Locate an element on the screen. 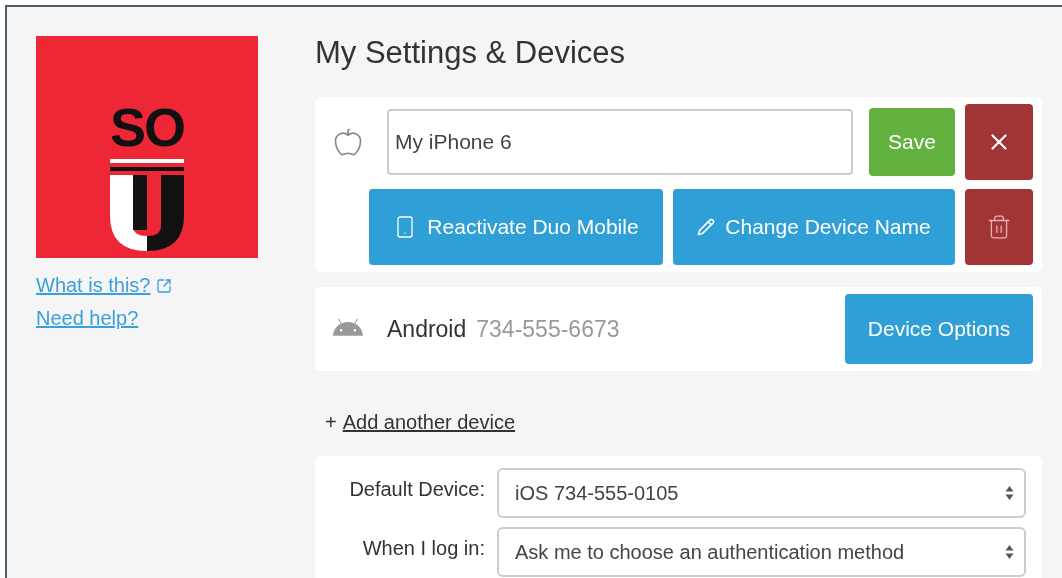 The width and height of the screenshot is (1062, 578). close-button is located at coordinates (999, 142).